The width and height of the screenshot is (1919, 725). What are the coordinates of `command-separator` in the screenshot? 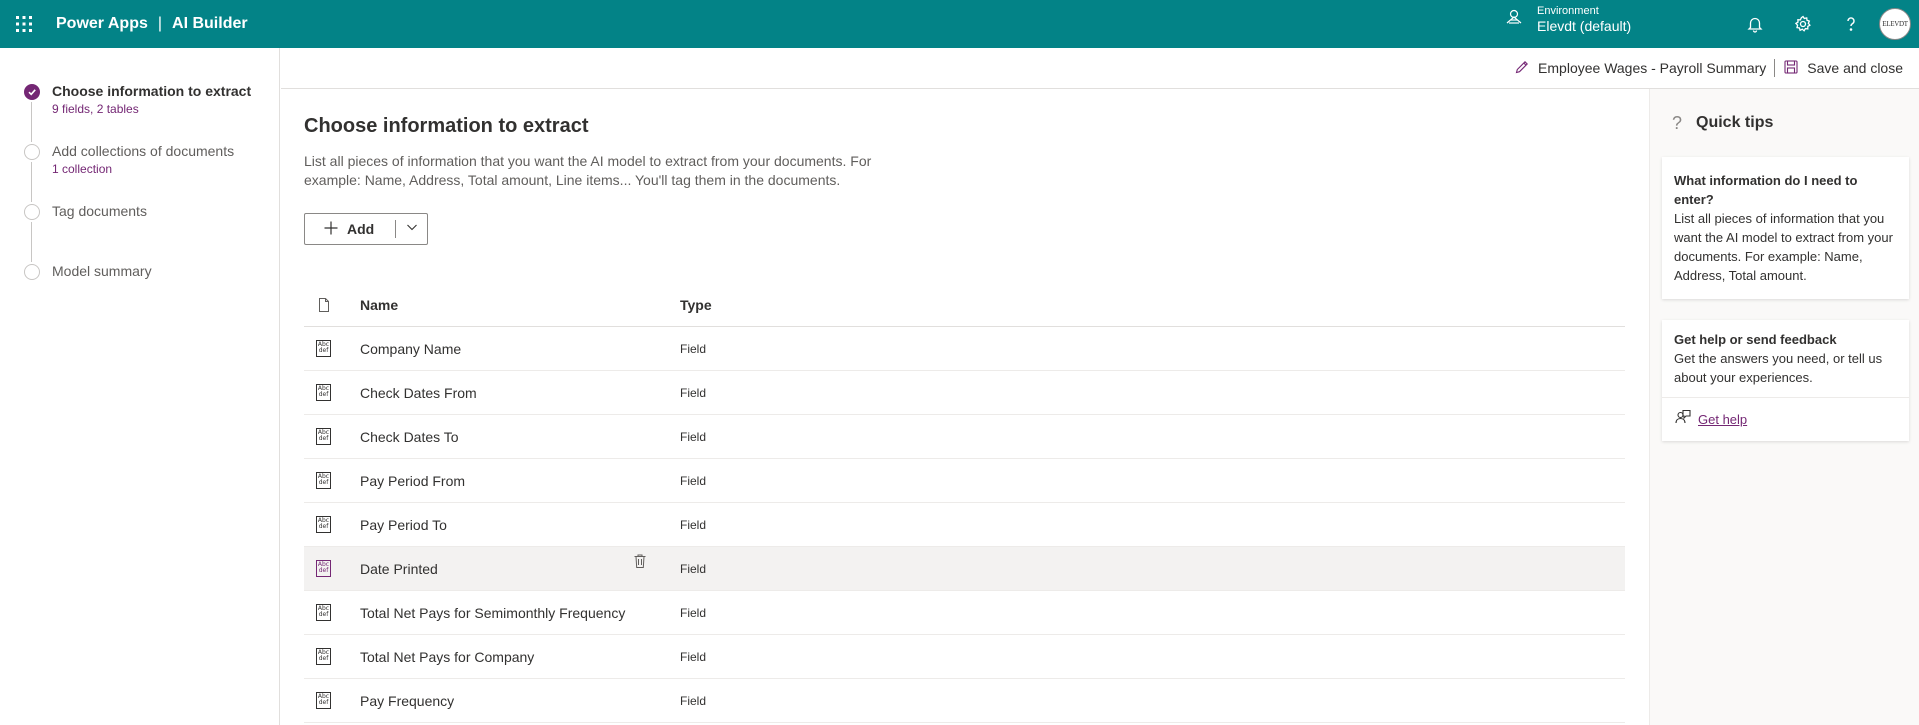 It's located at (1775, 68).